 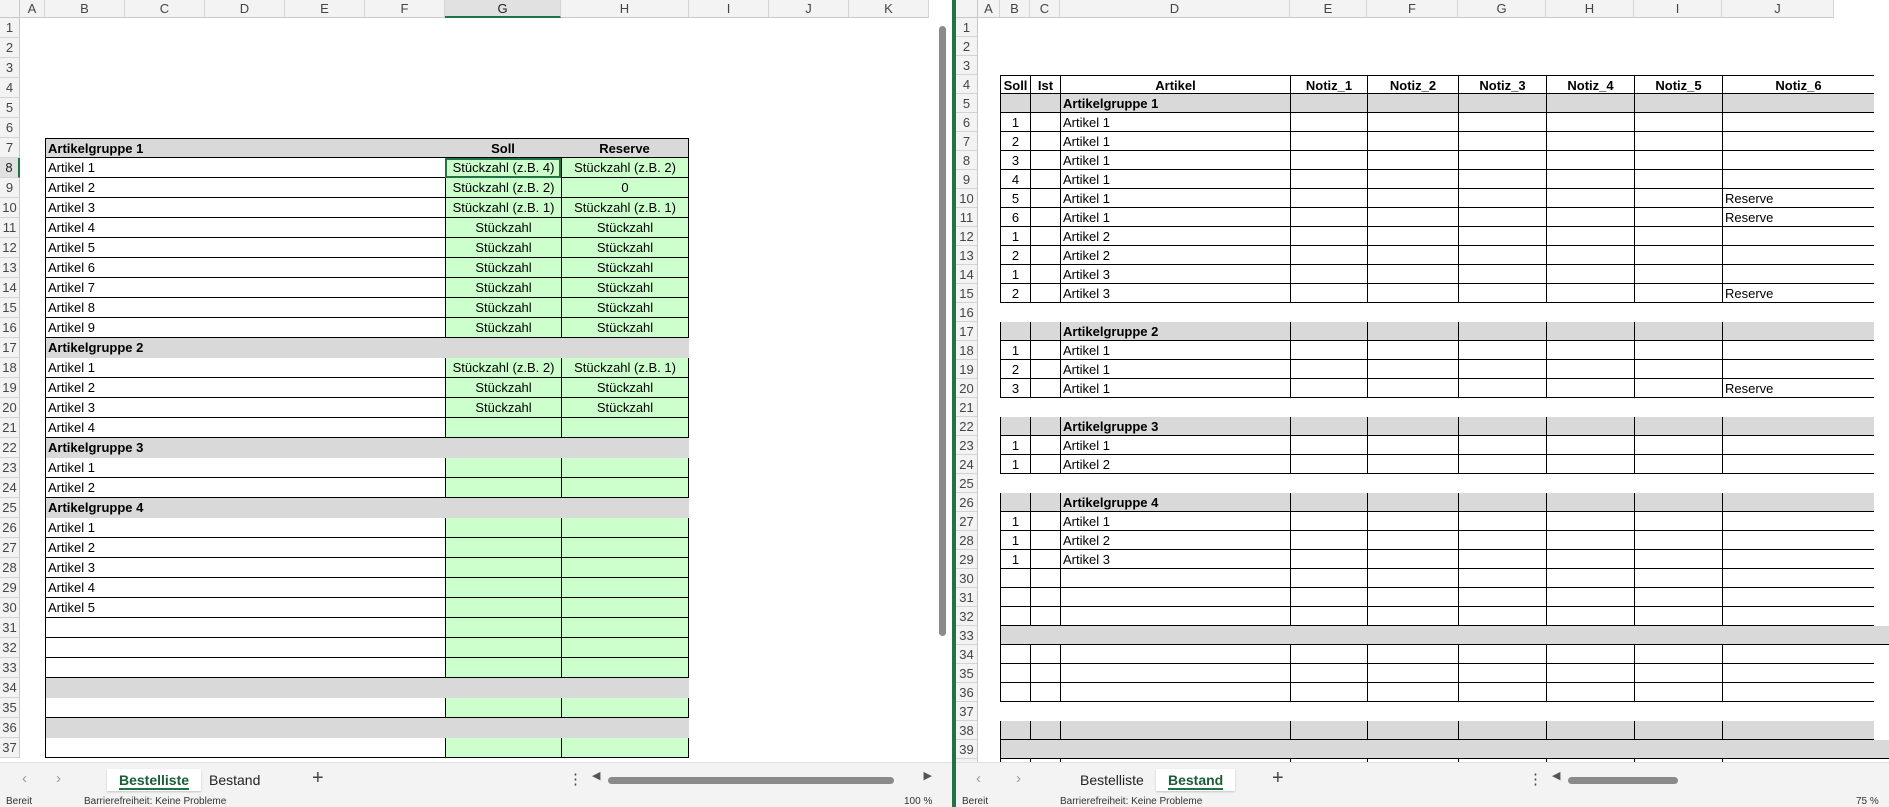 I want to click on row-header-21: 21, so click(x=967, y=407).